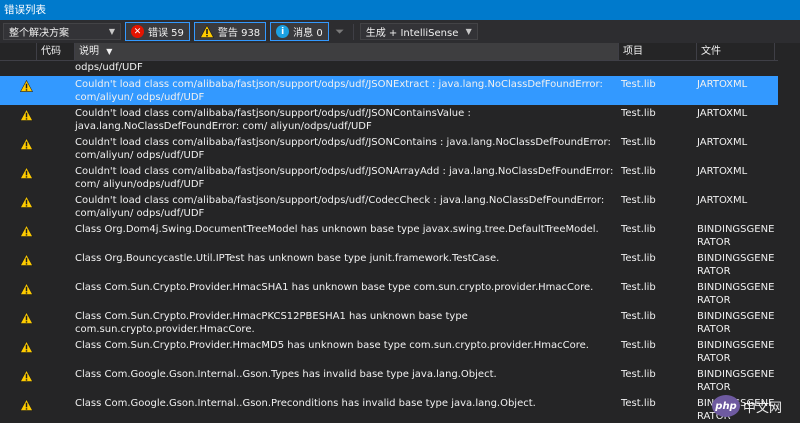 This screenshot has width=800, height=423. I want to click on scope-value: 整个解决方案, so click(39, 33).